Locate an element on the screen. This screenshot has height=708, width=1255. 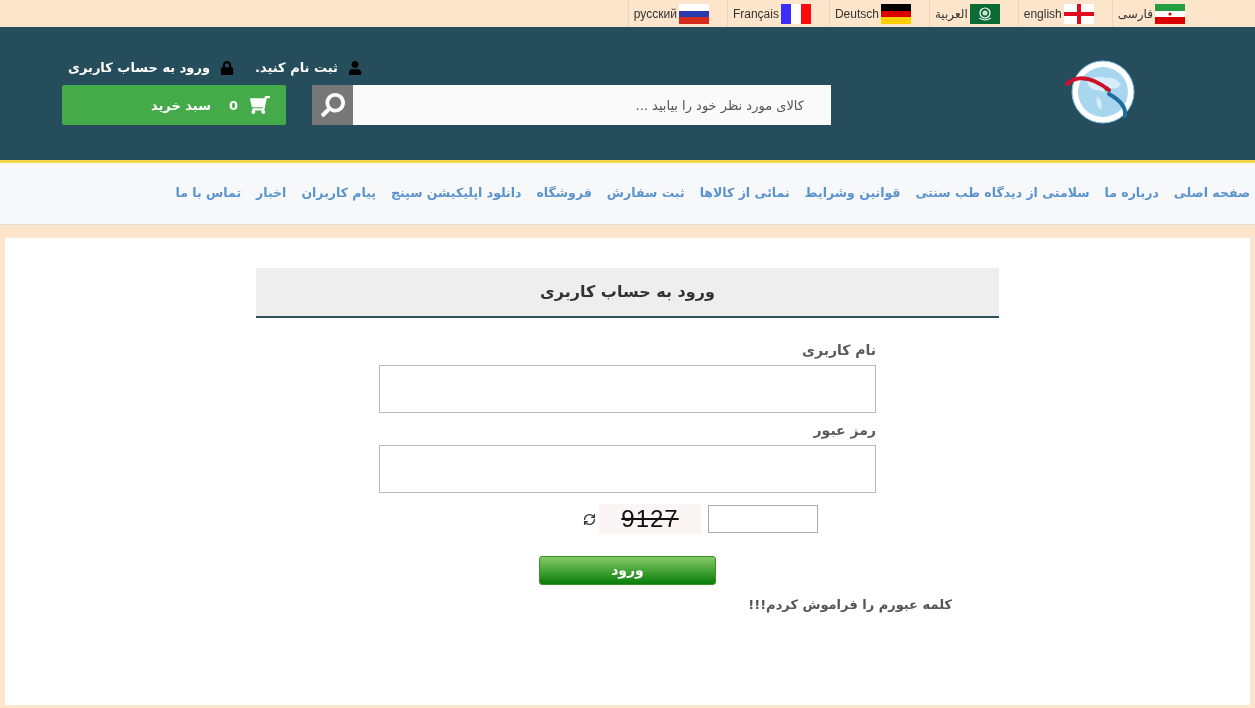
nav-link: درباره ما is located at coordinates (1131, 193).